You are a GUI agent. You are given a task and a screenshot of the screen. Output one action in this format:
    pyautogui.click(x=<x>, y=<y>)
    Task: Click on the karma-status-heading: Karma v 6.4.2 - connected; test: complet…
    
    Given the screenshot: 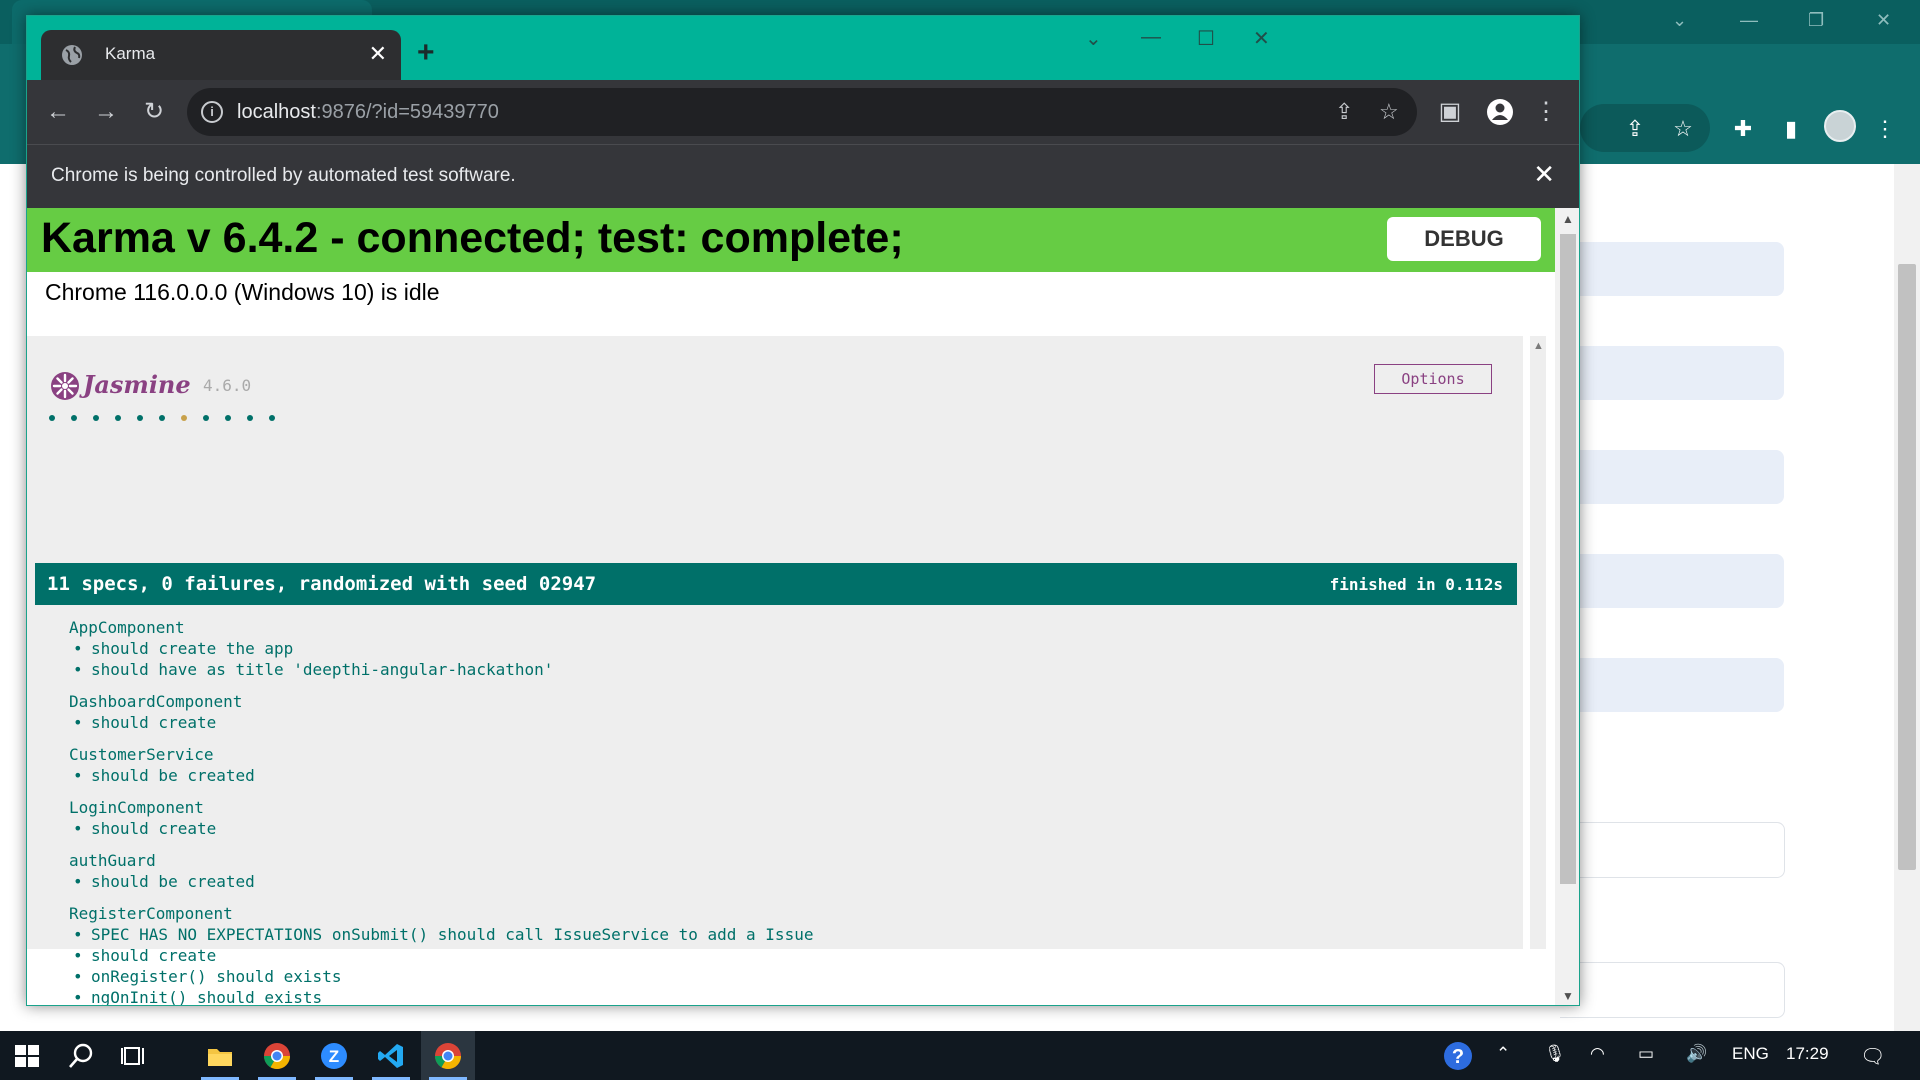 What is the action you would take?
    pyautogui.click(x=472, y=238)
    